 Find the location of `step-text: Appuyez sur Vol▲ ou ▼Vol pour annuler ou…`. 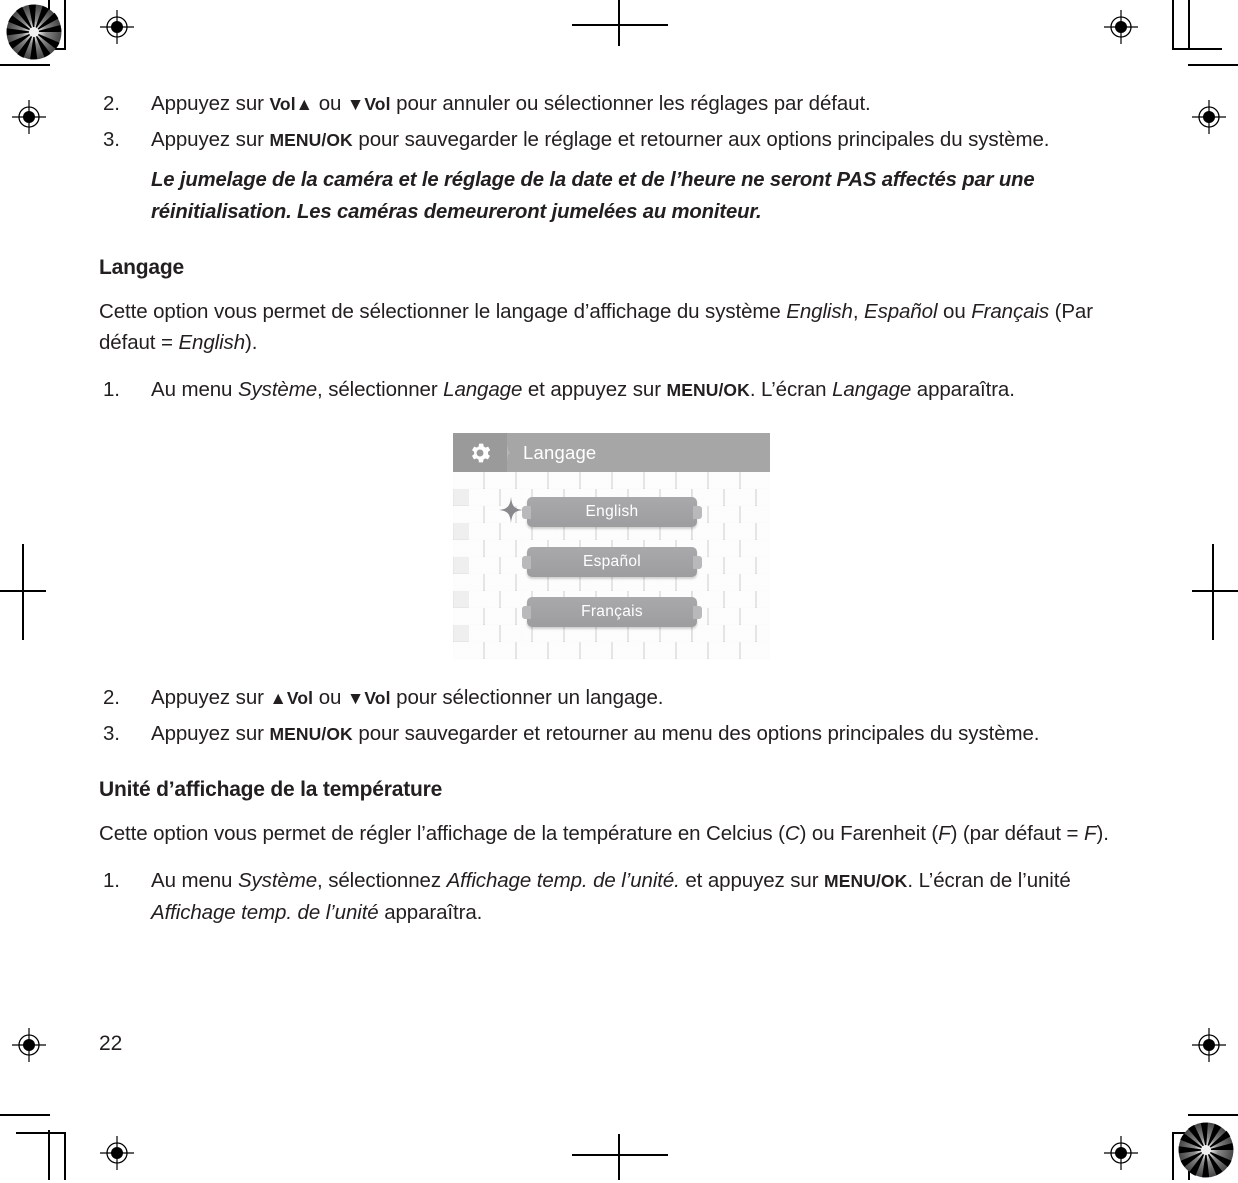

step-text: Appuyez sur Vol▲ ou ▼Vol pour annuler ou… is located at coordinates (511, 103).